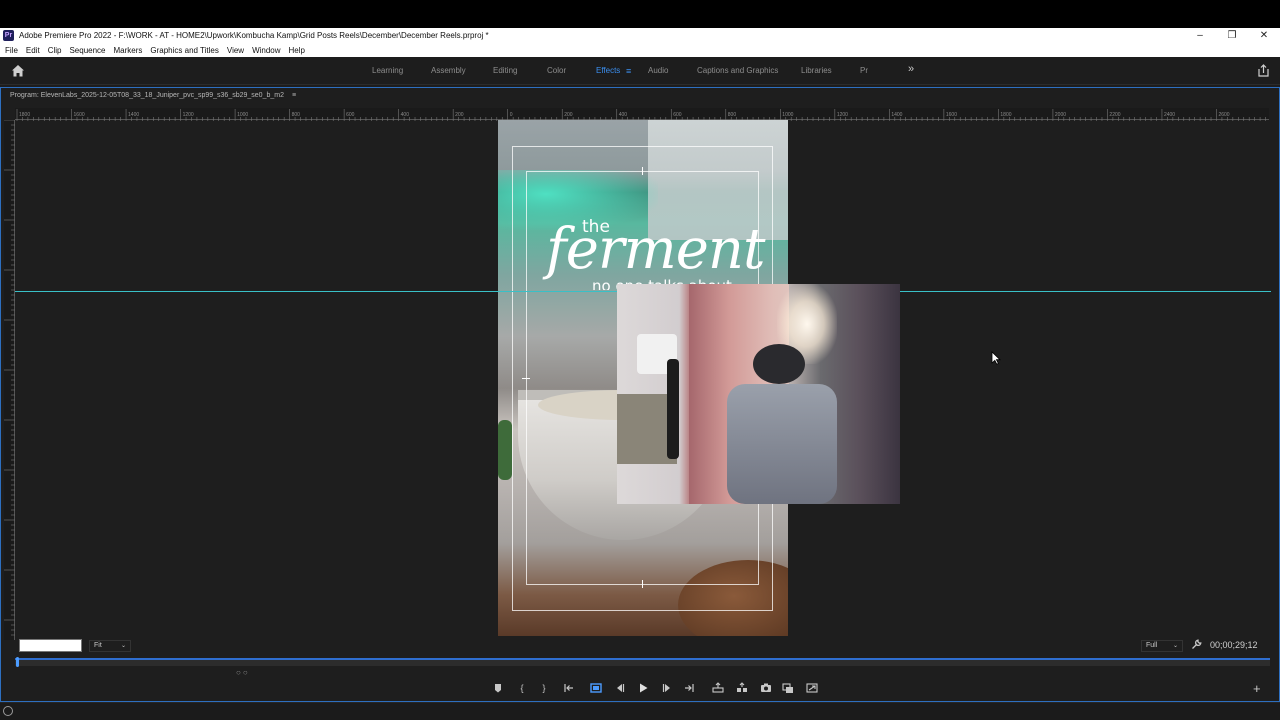 The height and width of the screenshot is (720, 1280). I want to click on menu-help: Help, so click(297, 50).